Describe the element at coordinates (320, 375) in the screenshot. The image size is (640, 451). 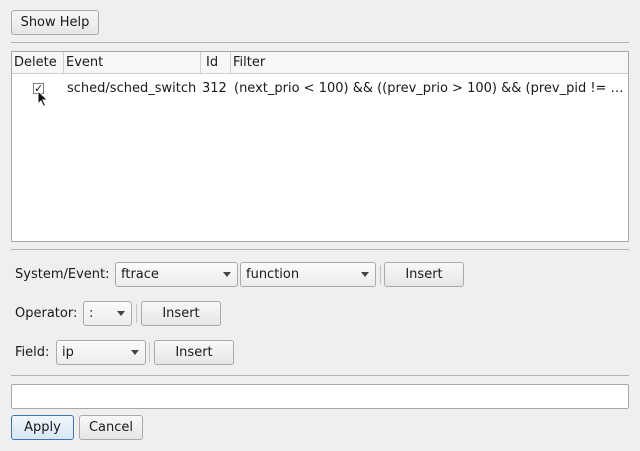
I see `bottom-separator` at that location.